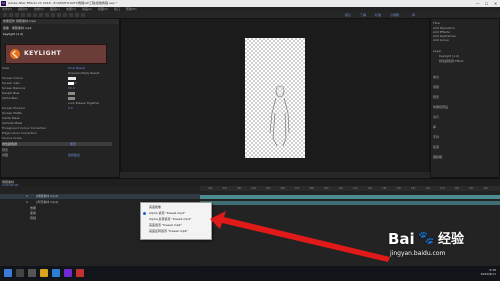 This screenshot has width=500, height=281. What do you see at coordinates (355, 188) in the screenshot?
I see `ruler-mark: 11s` at bounding box center [355, 188].